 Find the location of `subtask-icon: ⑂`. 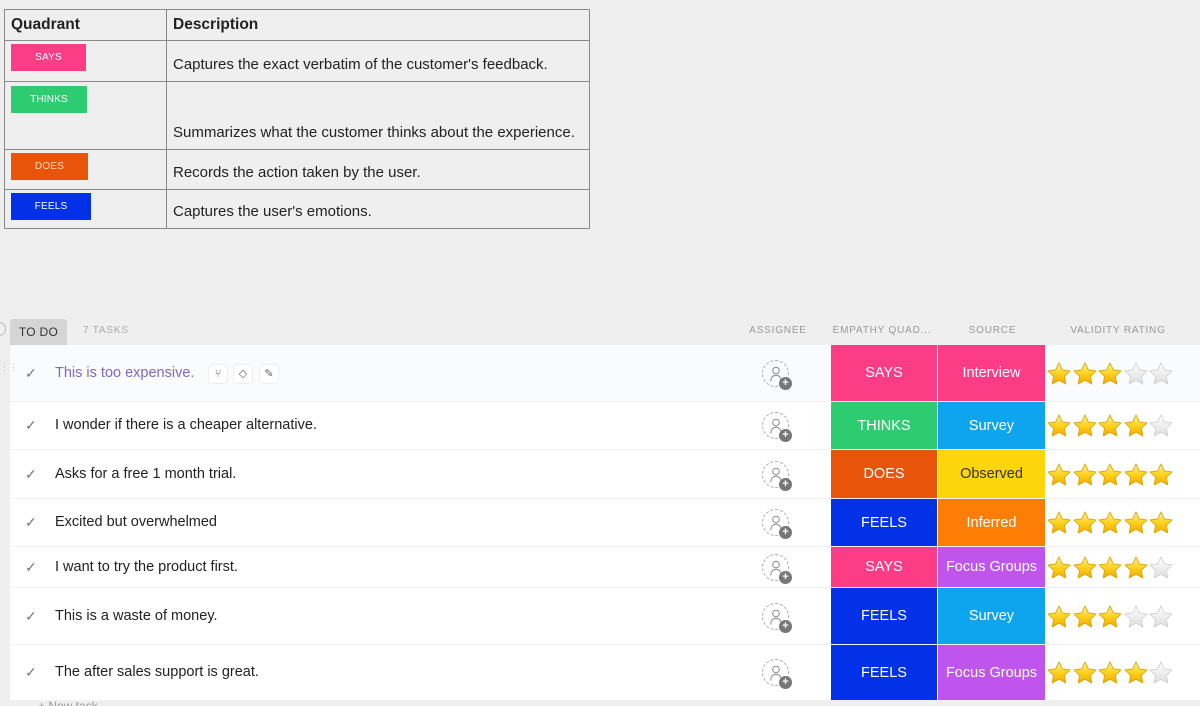

subtask-icon: ⑂ is located at coordinates (218, 373).